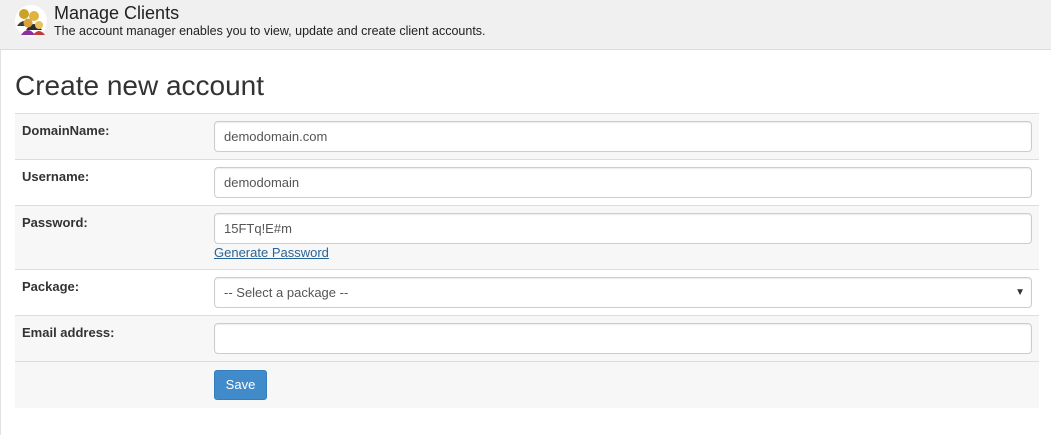 This screenshot has height=435, width=1051. I want to click on package-selected-value: -- Select a package --, so click(286, 292).